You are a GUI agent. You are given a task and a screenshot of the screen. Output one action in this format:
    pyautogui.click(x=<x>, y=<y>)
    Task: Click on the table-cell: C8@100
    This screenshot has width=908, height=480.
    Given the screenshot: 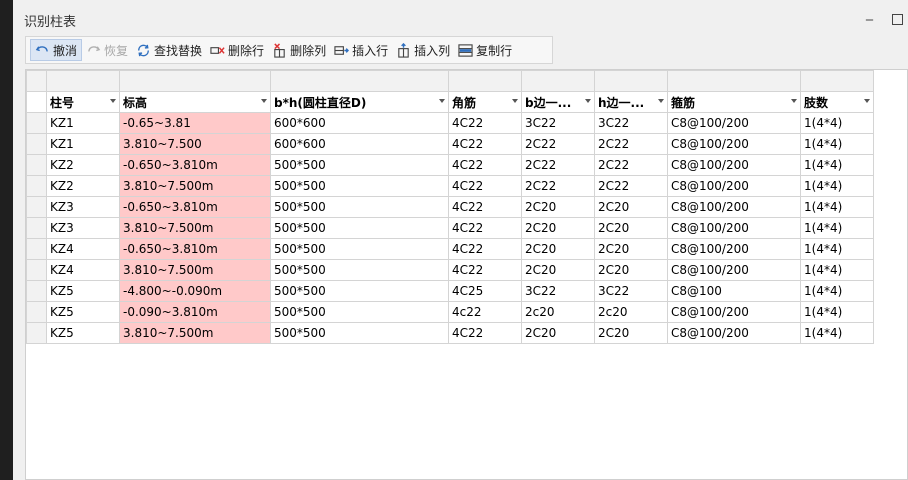 What is the action you would take?
    pyautogui.click(x=734, y=291)
    